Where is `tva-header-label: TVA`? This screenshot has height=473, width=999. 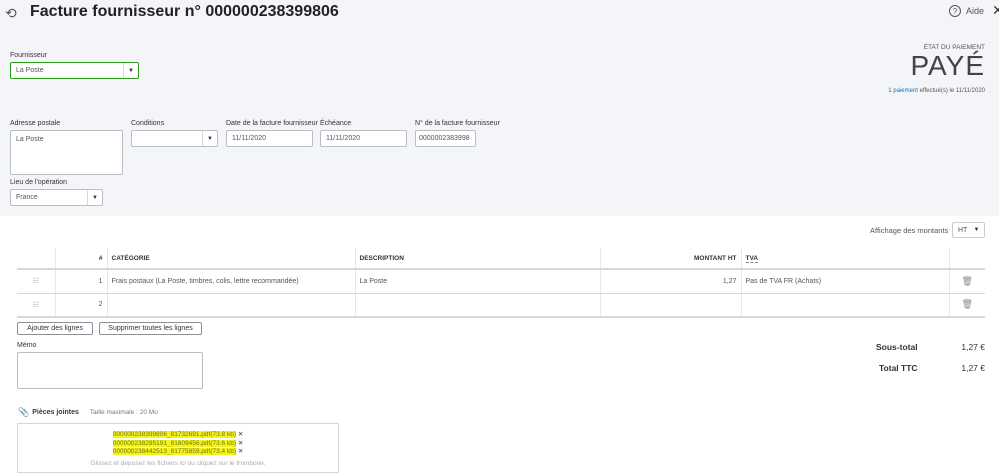 tva-header-label: TVA is located at coordinates (752, 258).